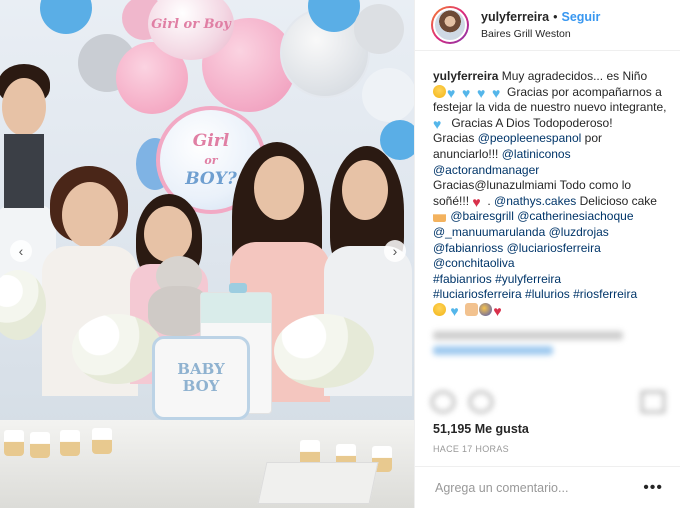 The height and width of the screenshot is (508, 680). I want to click on cake-emoji-icon, so click(439, 216).